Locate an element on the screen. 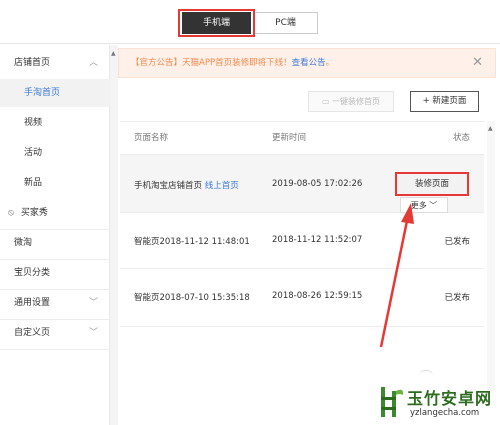 The image size is (500, 425). sidebar-item-store-home: 店铺首页 ︿ is located at coordinates (55, 63).